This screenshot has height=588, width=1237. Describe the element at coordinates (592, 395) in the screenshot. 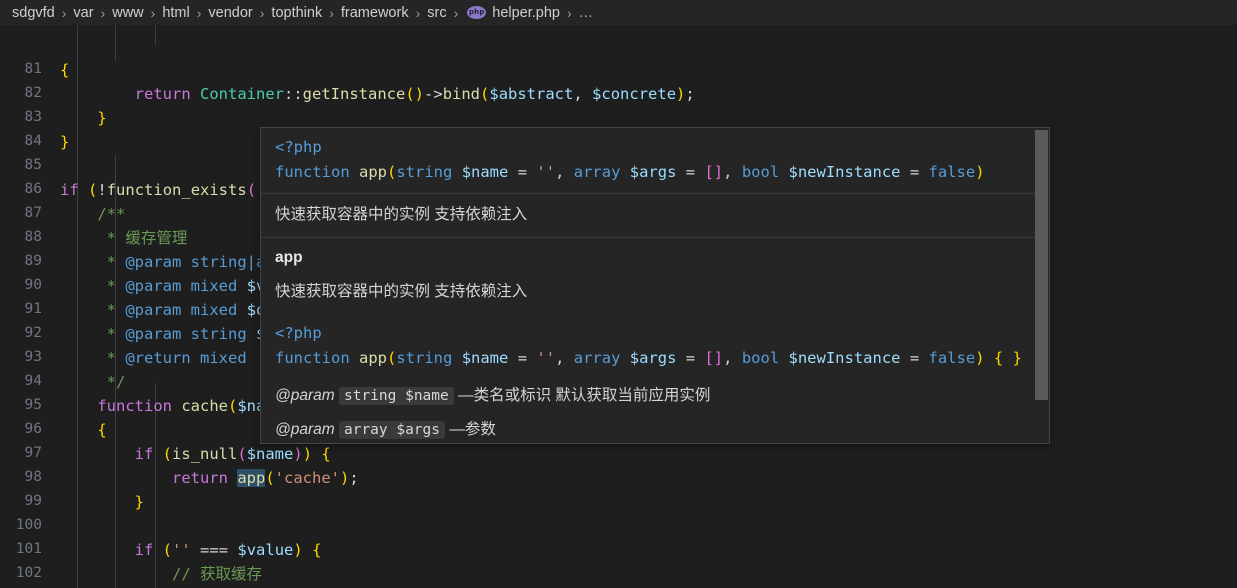

I see `param-desc: 类名或标识 默认获取当前应用实例` at that location.